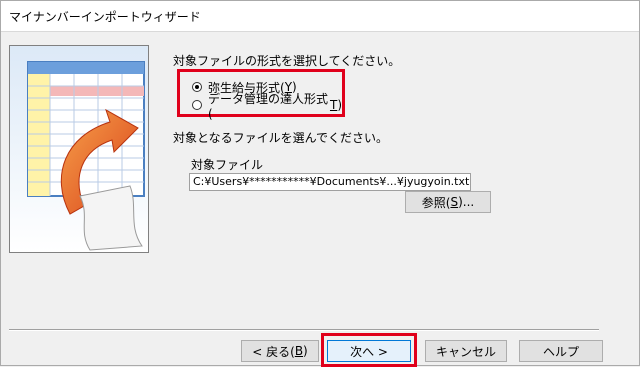  What do you see at coordinates (305, 351) in the screenshot?
I see `back-label-suffix: )` at bounding box center [305, 351].